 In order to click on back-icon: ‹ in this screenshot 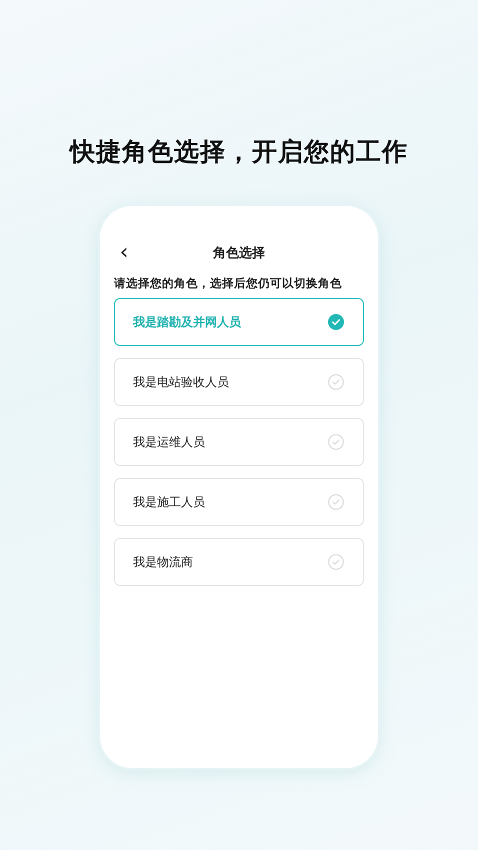, I will do `click(124, 253)`.